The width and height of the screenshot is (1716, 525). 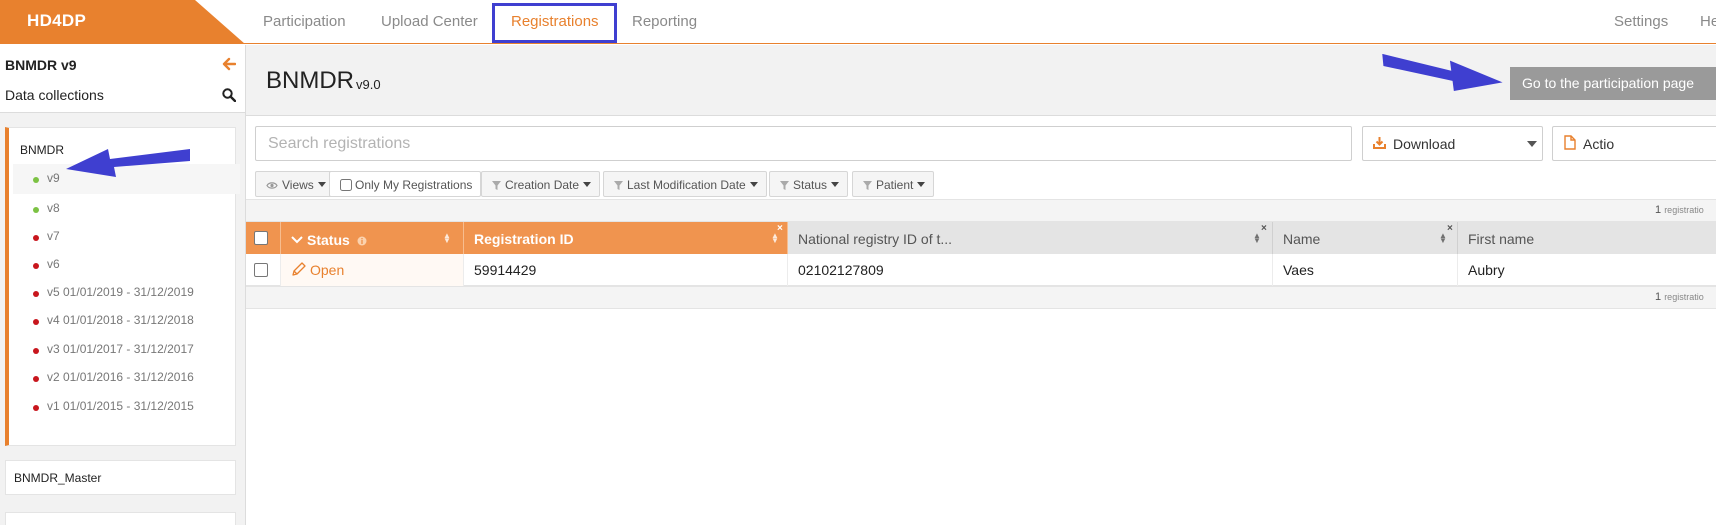 I want to click on info-icon, so click(x=362, y=241).